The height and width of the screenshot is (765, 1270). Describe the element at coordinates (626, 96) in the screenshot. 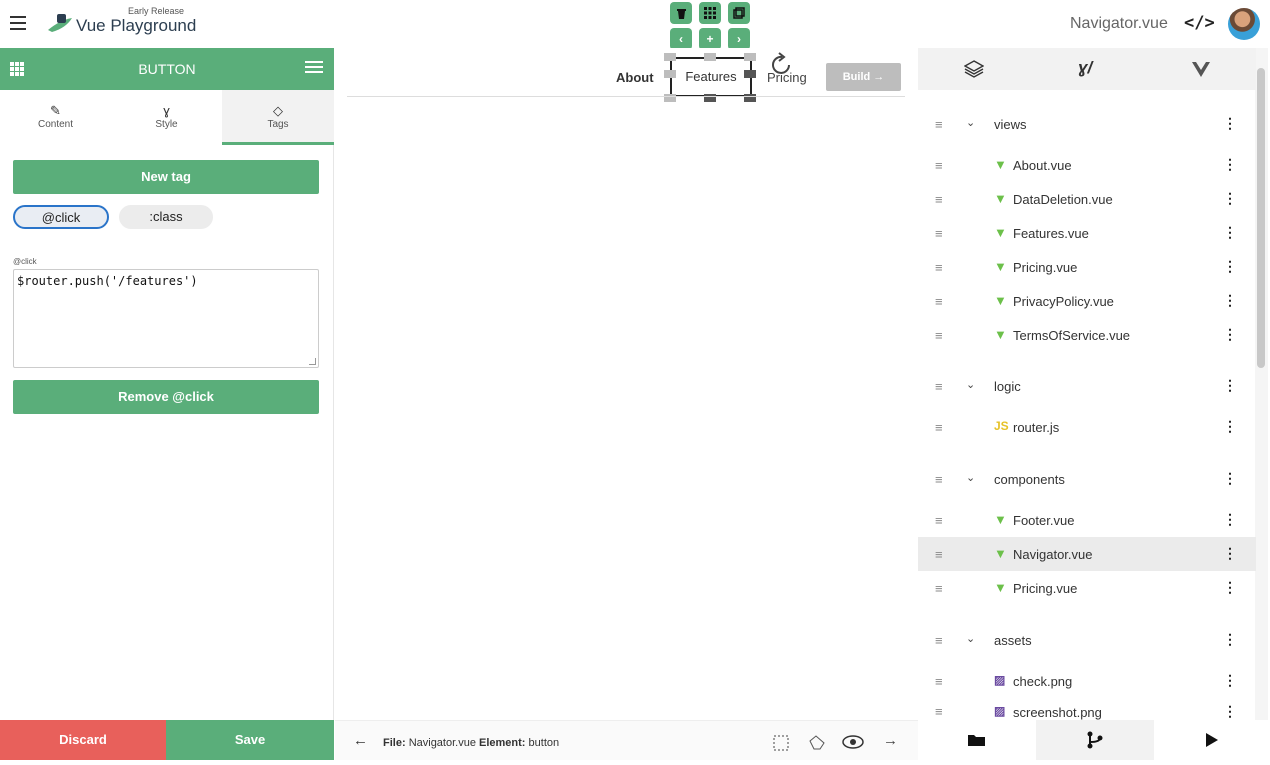

I see `nav-divider` at that location.